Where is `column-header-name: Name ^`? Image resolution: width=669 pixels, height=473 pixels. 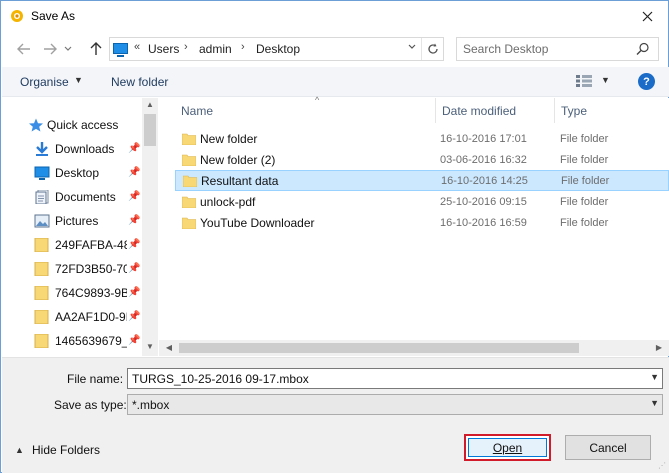
column-header-name: Name ^ is located at coordinates (305, 109).